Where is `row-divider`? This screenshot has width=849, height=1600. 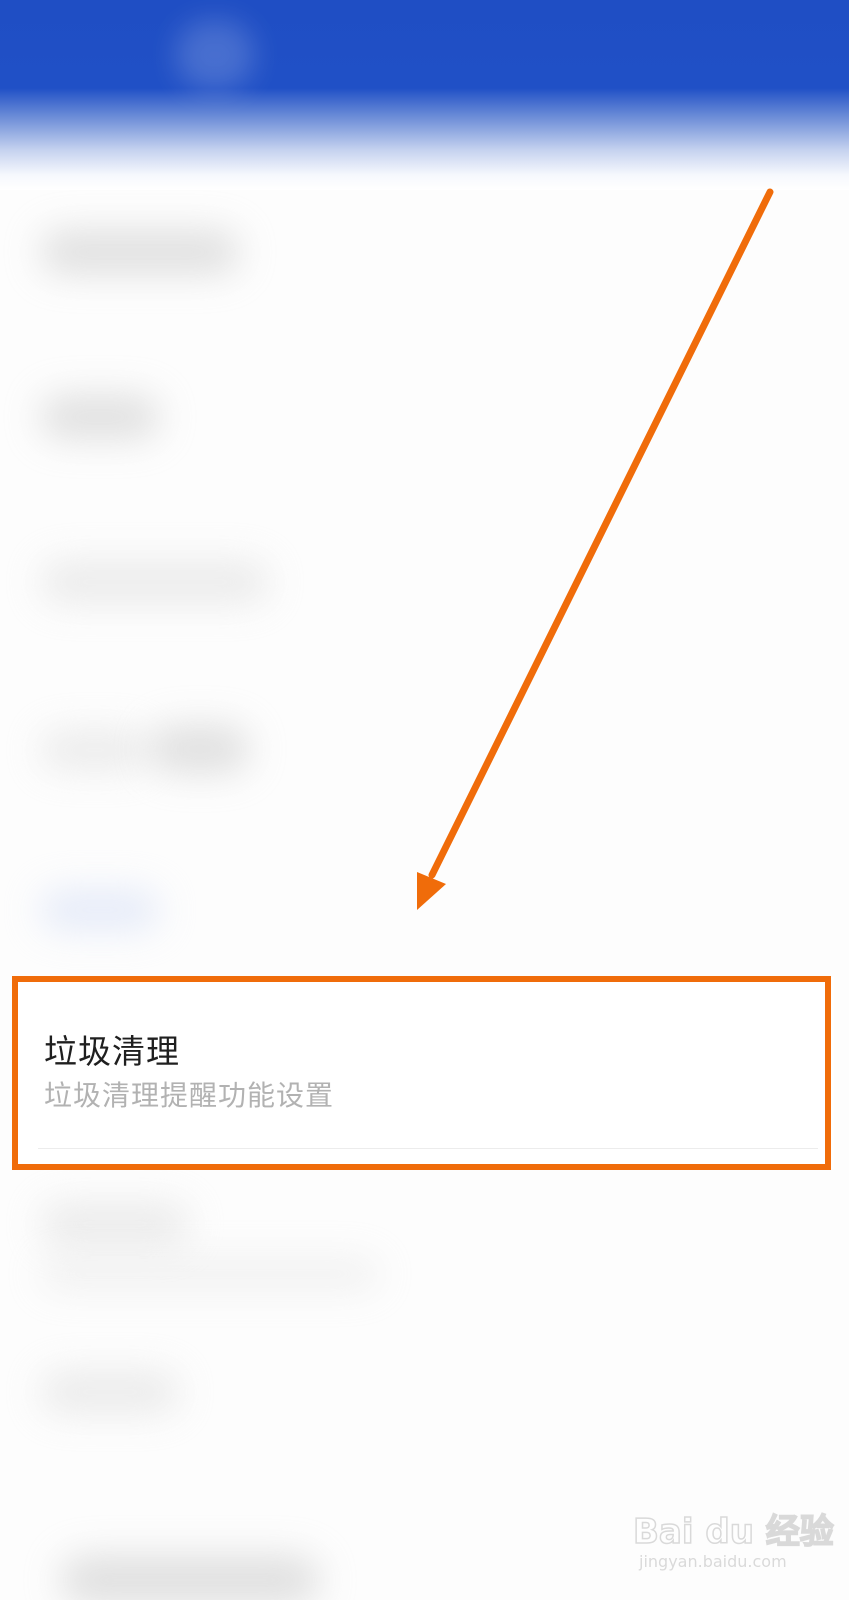
row-divider is located at coordinates (428, 1148).